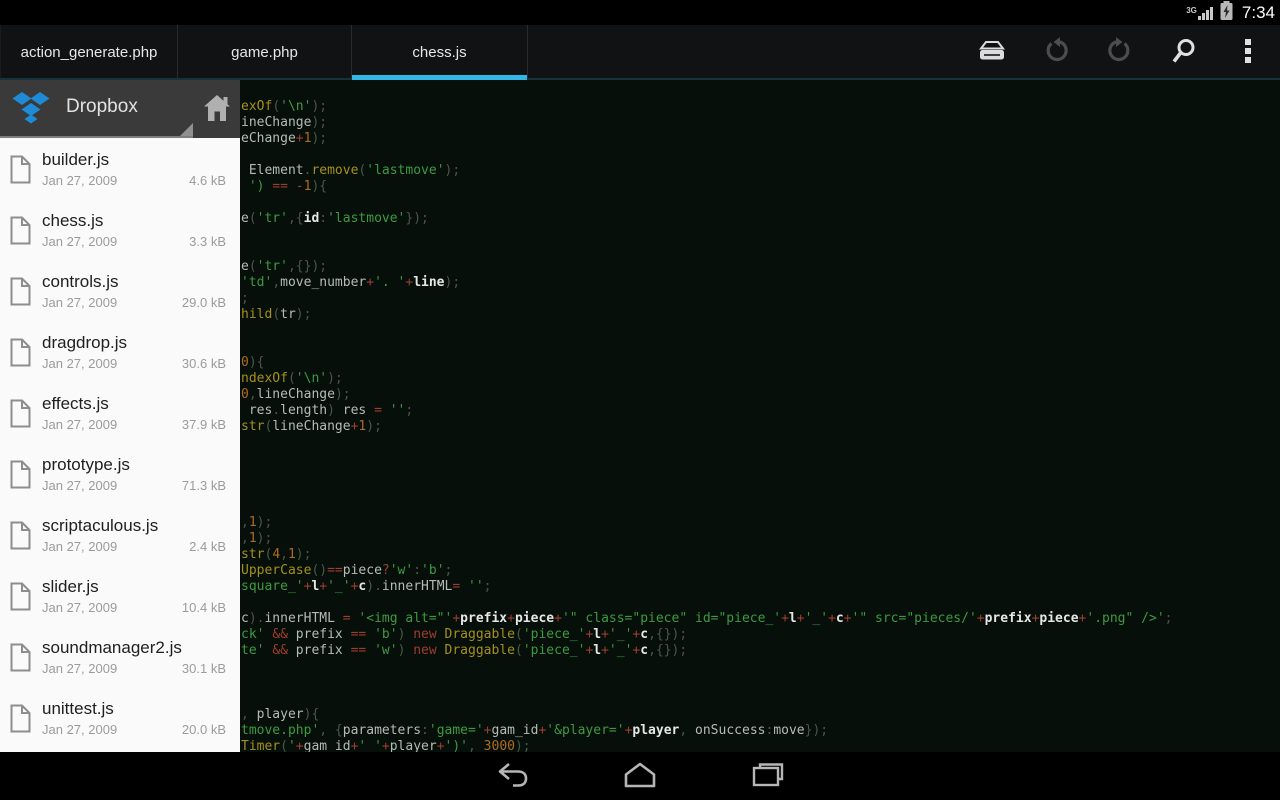  Describe the element at coordinates (112, 647) in the screenshot. I see `file-name: soundmanager2.js` at that location.